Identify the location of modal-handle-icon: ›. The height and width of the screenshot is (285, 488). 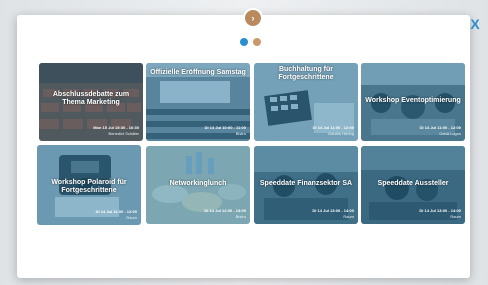
(253, 18).